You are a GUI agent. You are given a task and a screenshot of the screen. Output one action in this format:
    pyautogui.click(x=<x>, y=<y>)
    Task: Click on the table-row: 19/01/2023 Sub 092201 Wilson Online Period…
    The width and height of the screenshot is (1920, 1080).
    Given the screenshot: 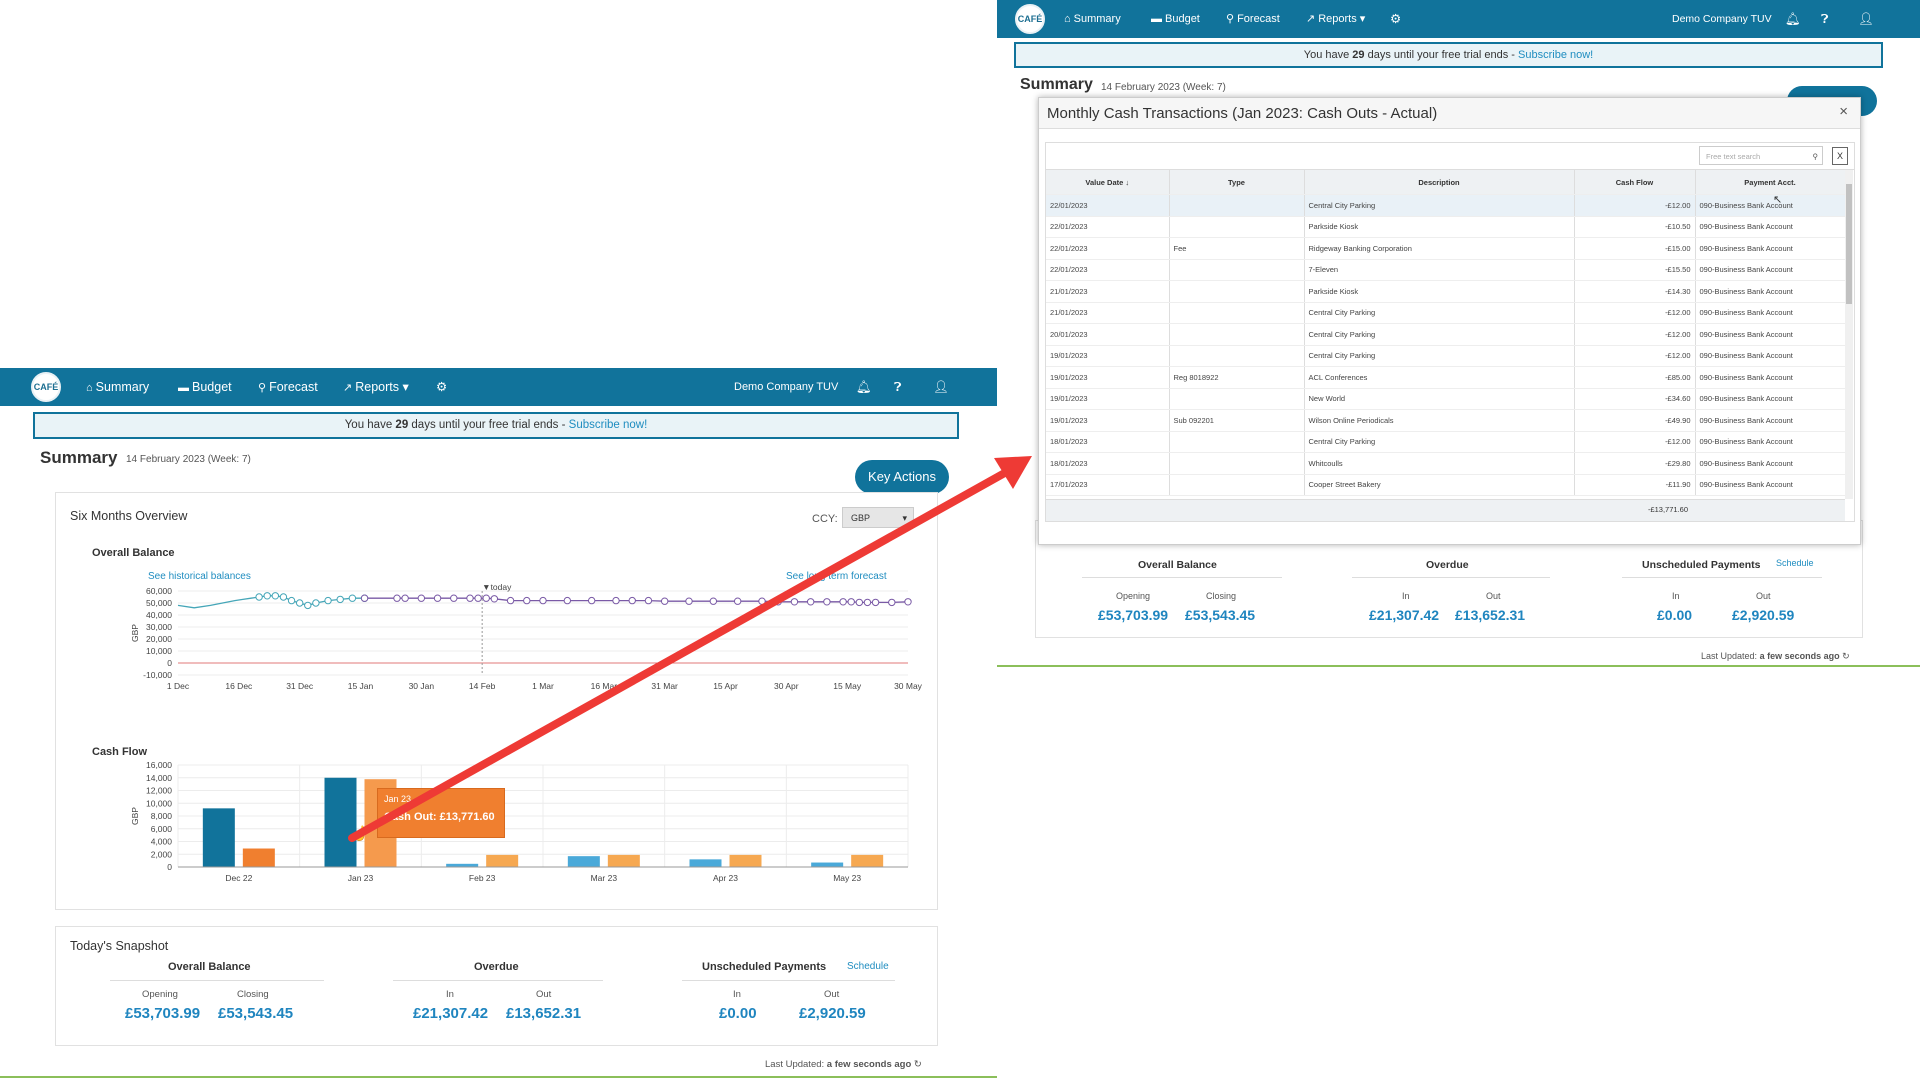 What is the action you would take?
    pyautogui.click(x=1446, y=420)
    